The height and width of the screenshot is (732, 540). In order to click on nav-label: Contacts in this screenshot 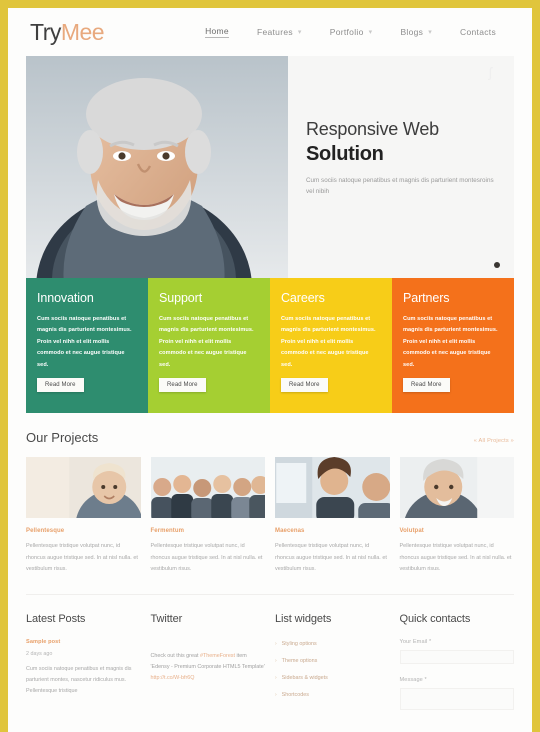, I will do `click(478, 32)`.